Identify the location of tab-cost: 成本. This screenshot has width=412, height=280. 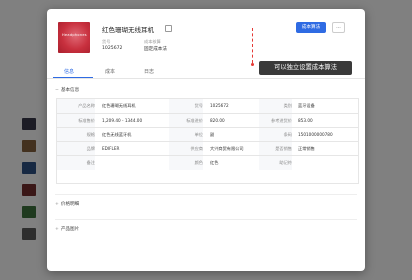
(110, 71).